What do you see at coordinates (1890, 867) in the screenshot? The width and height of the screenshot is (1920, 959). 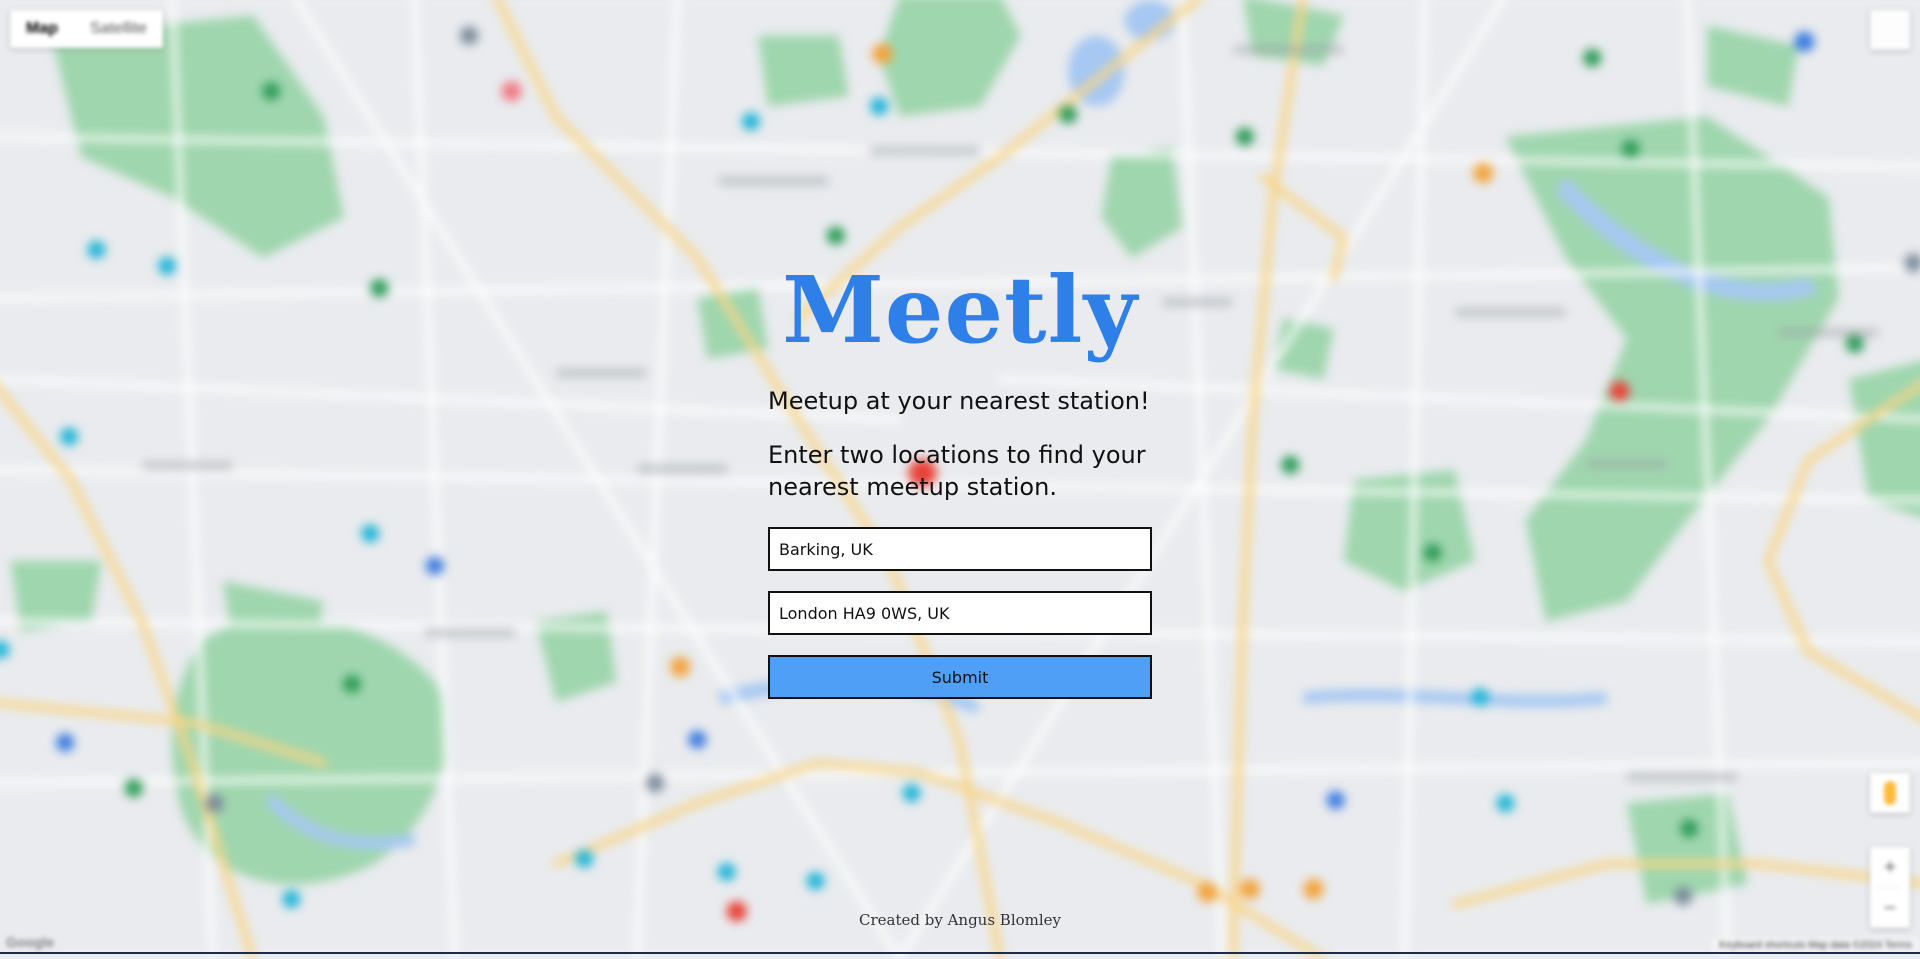 I see `zoom-in-button: +` at bounding box center [1890, 867].